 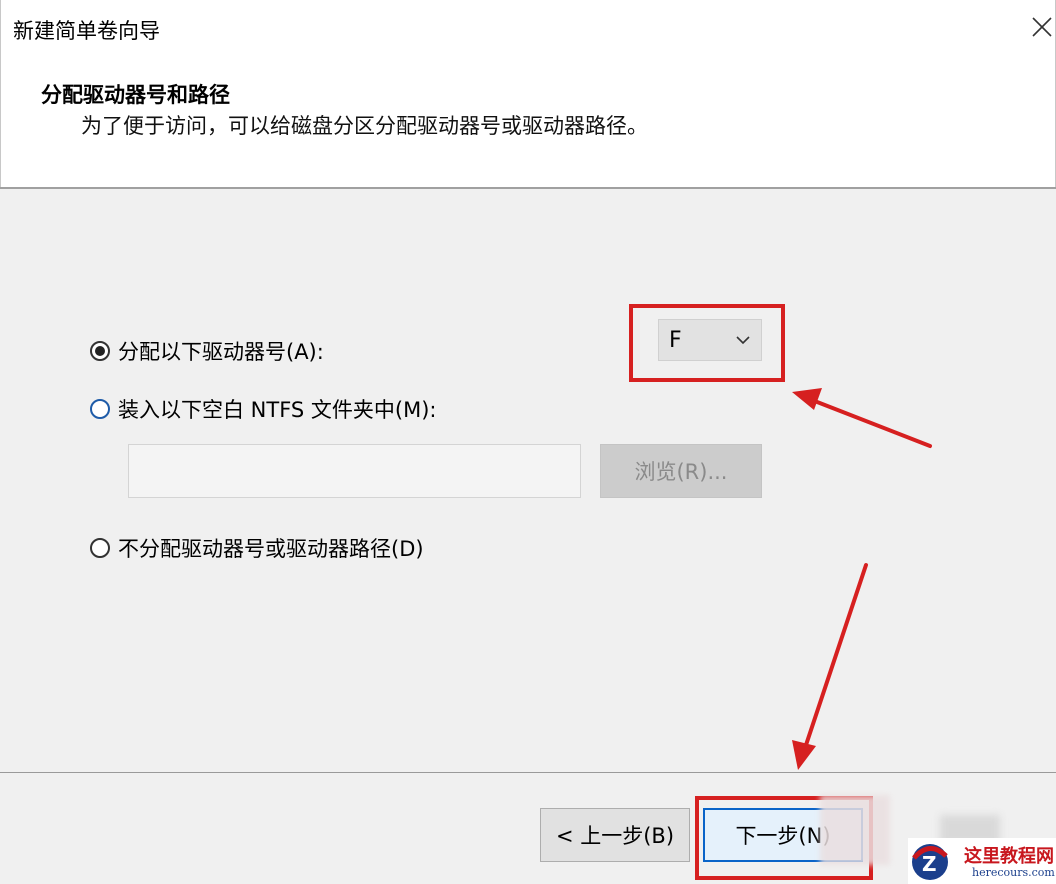 What do you see at coordinates (528, 772) in the screenshot?
I see `footer-divider` at bounding box center [528, 772].